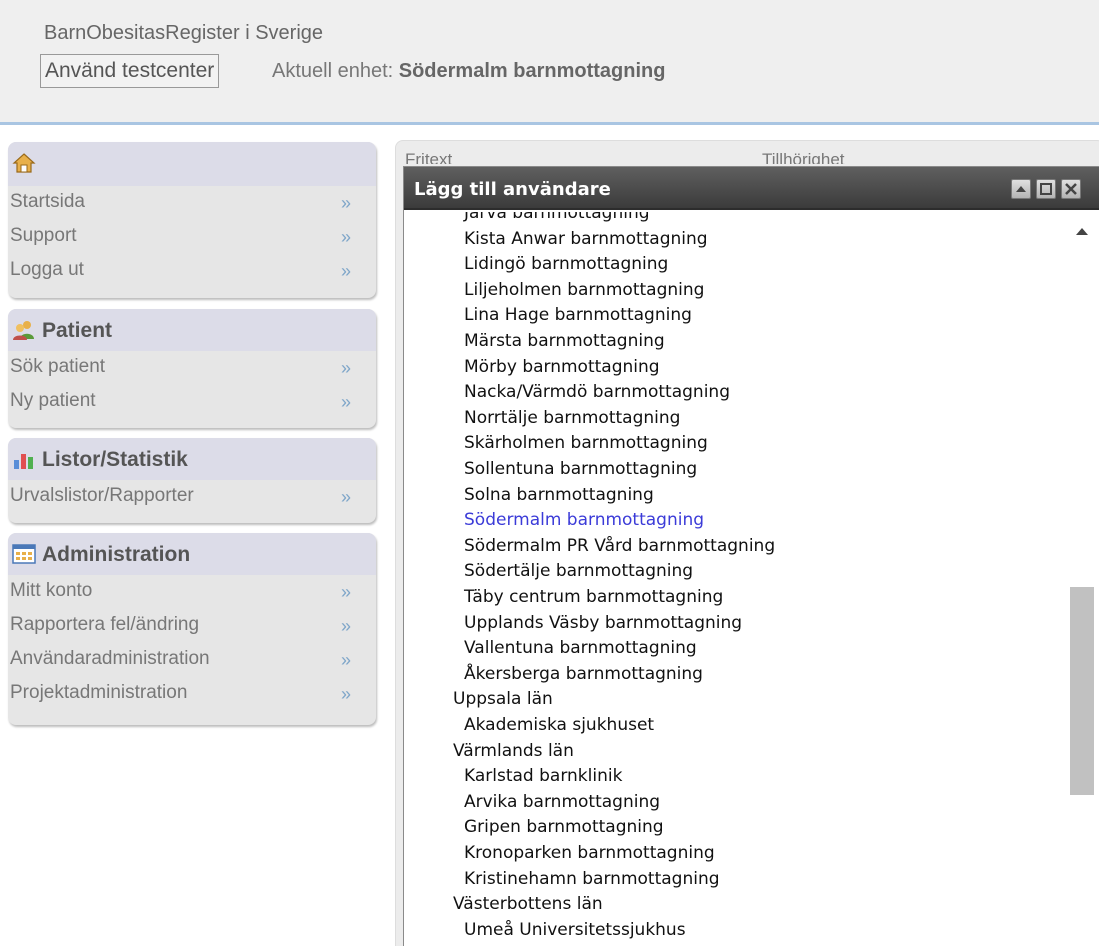  Describe the element at coordinates (584, 290) in the screenshot. I see `unit-list-item: Liljeholmen barnmottagning` at that location.